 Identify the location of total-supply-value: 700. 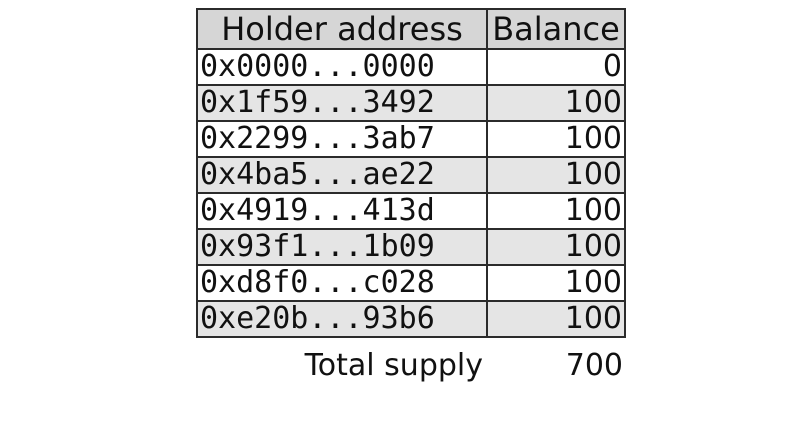
(594, 365).